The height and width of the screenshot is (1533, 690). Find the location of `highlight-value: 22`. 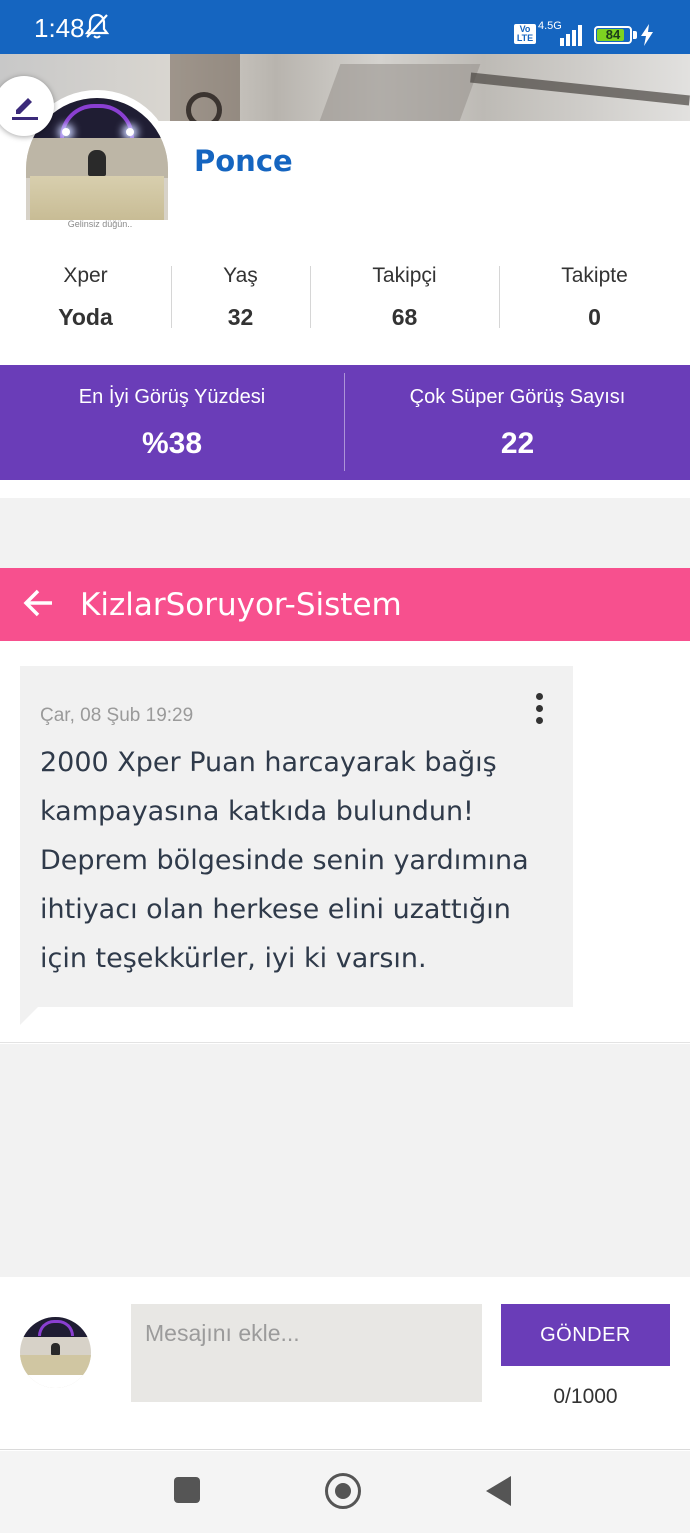

highlight-value: 22 is located at coordinates (517, 443).